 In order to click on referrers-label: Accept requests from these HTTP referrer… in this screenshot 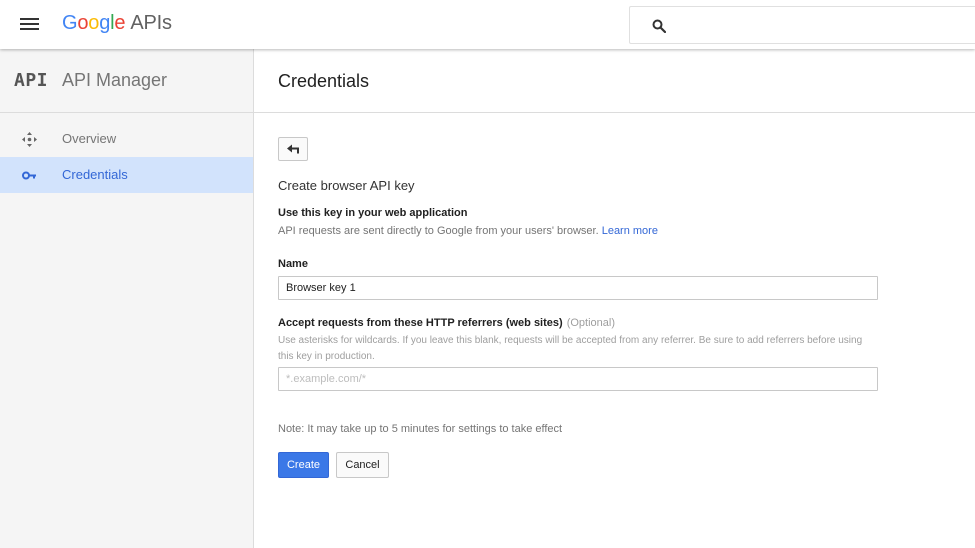, I will do `click(446, 323)`.